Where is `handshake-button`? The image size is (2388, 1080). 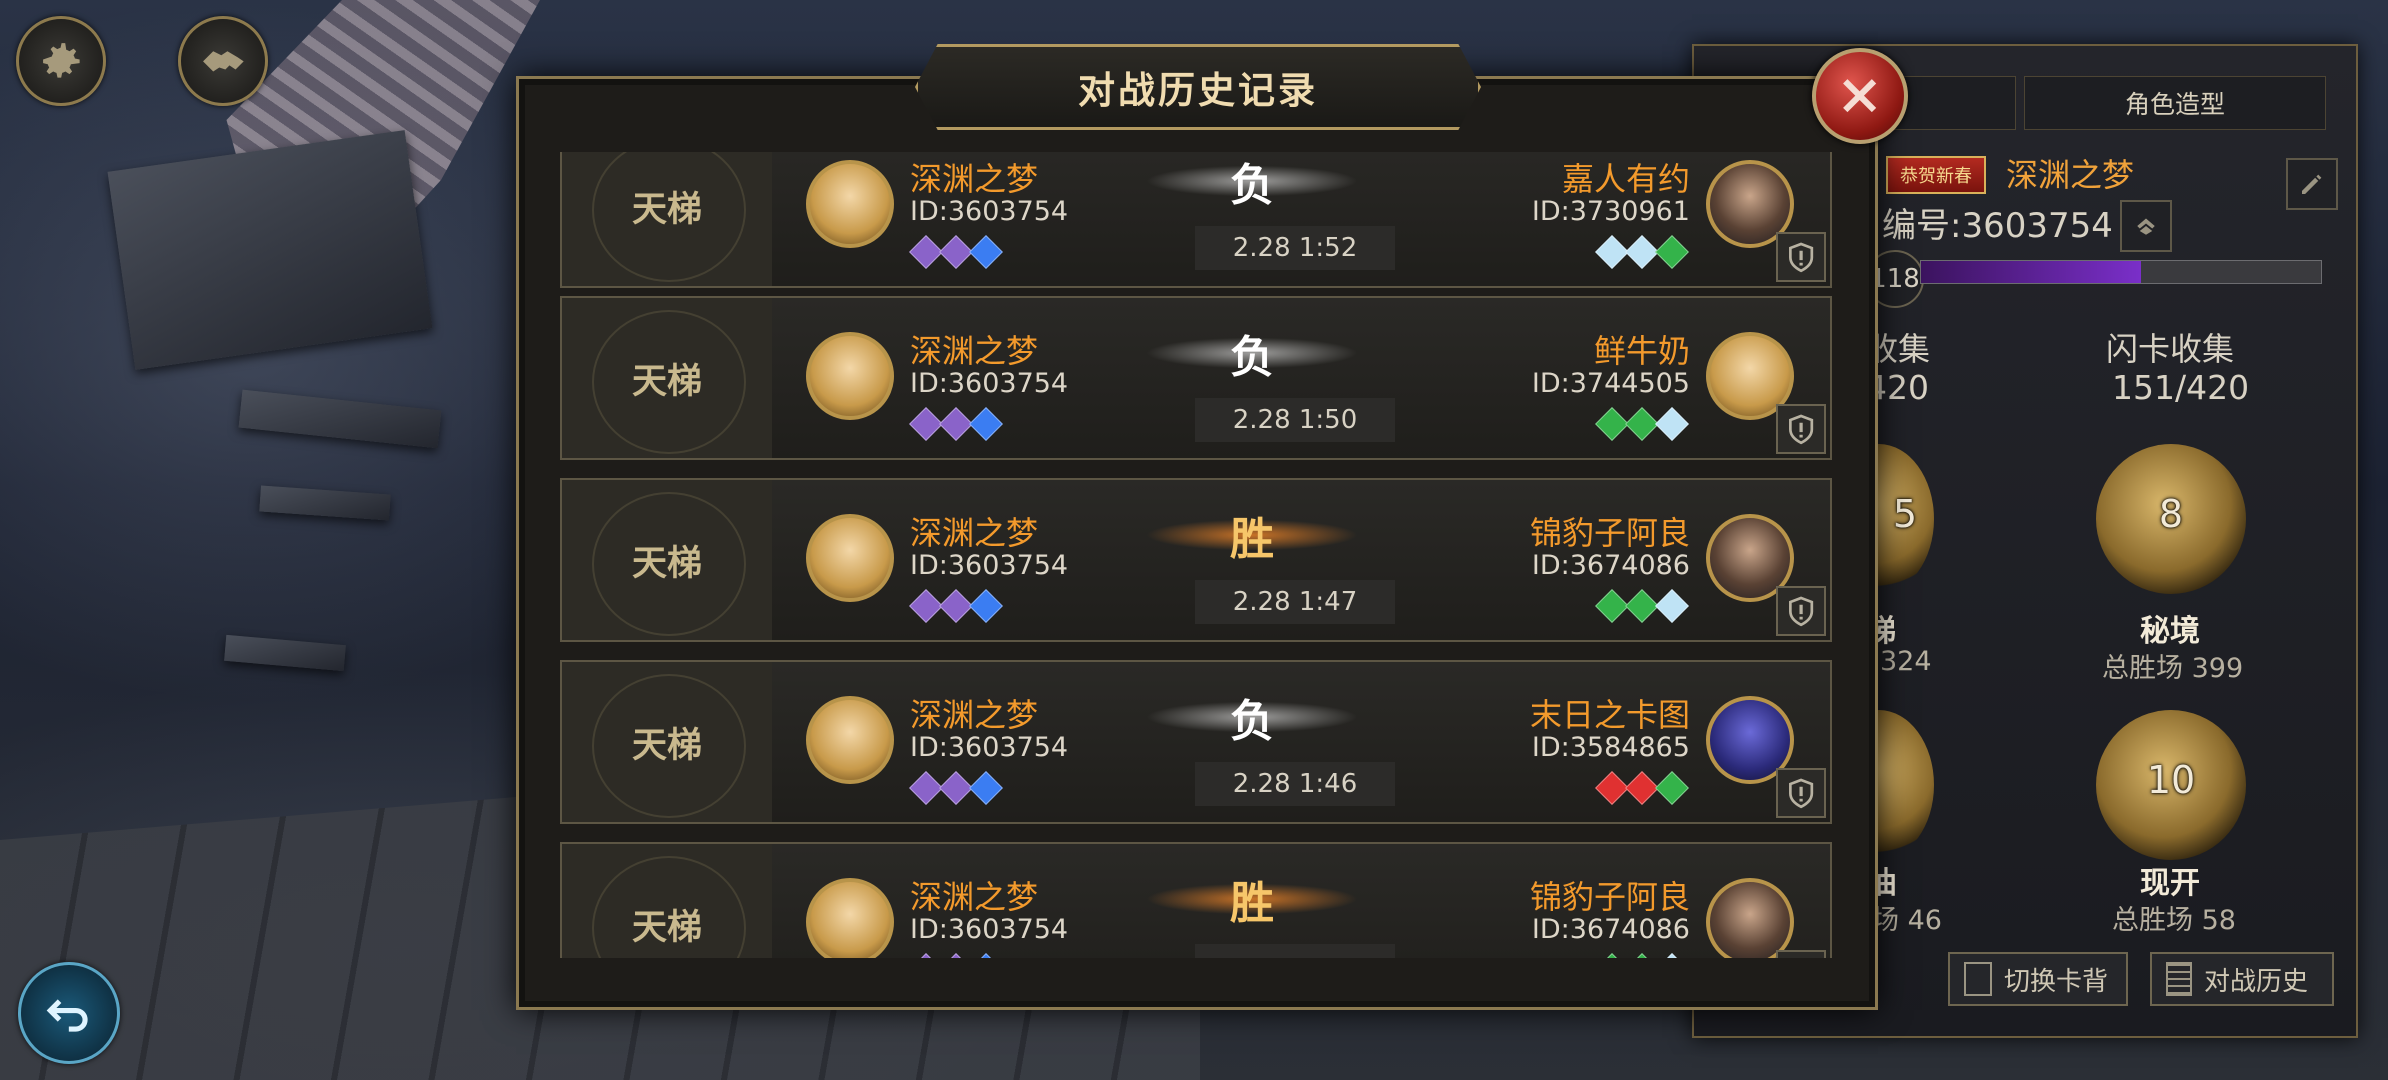
handshake-button is located at coordinates (223, 61).